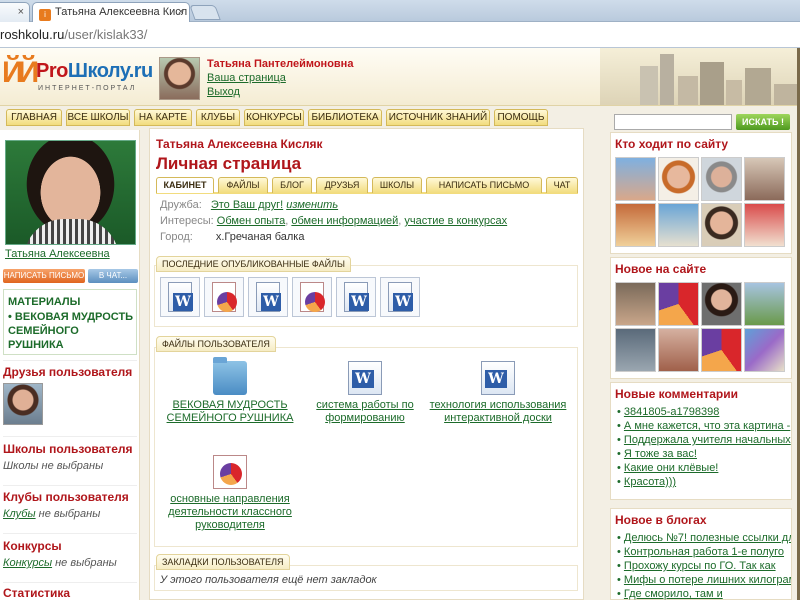  I want to click on user-file-item: W система работы по формированию, so click(365, 393).